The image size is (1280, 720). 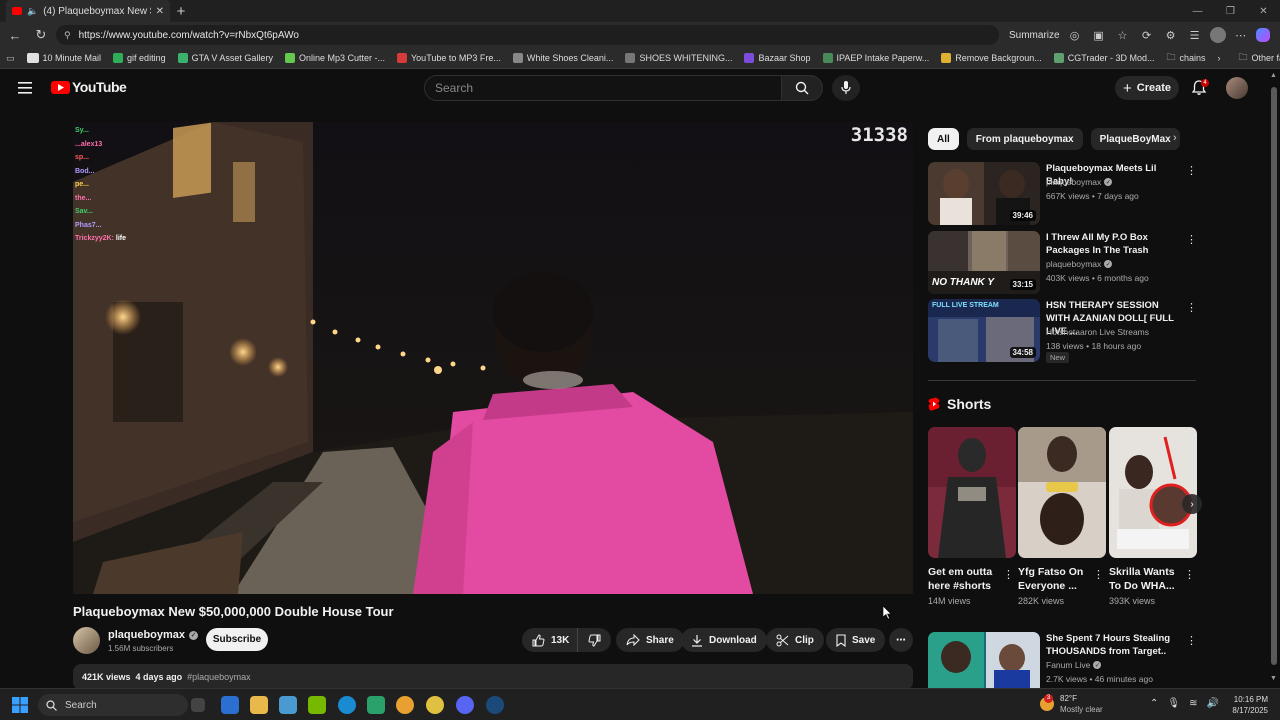 I want to click on page-scrollbar: ▲ ▼, so click(x=1274, y=378).